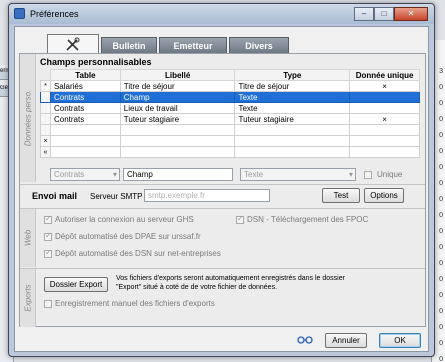  Describe the element at coordinates (119, 219) in the screenshot. I see `ghs-connection-option: Autoriser la connexion au serveur GHS` at that location.